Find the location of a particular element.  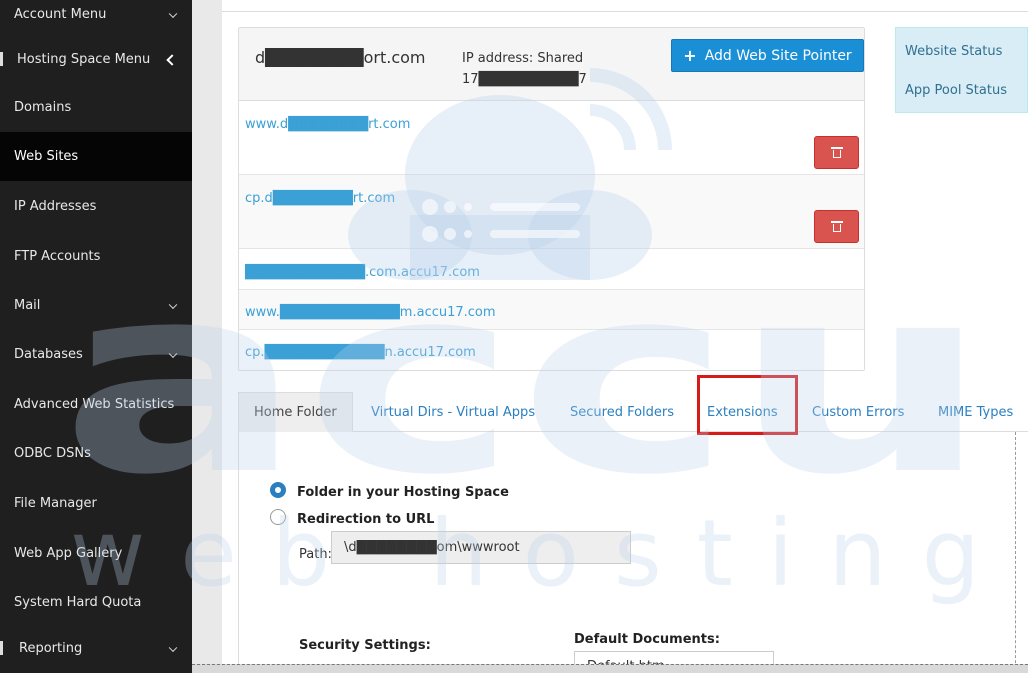

sidebar-item-label: Mail is located at coordinates (27, 305).